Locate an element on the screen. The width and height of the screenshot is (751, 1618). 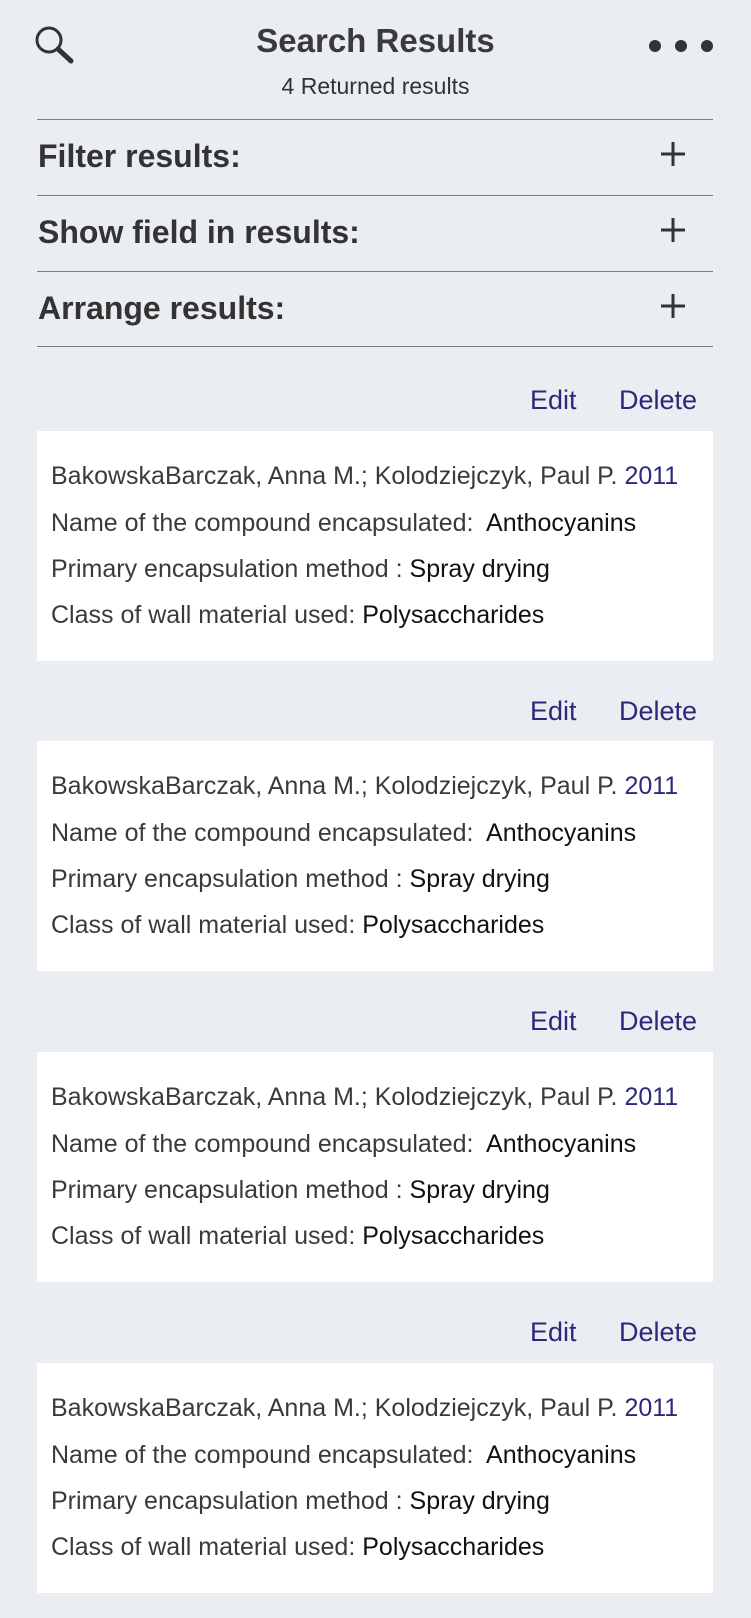
divider is located at coordinates (375, 346).